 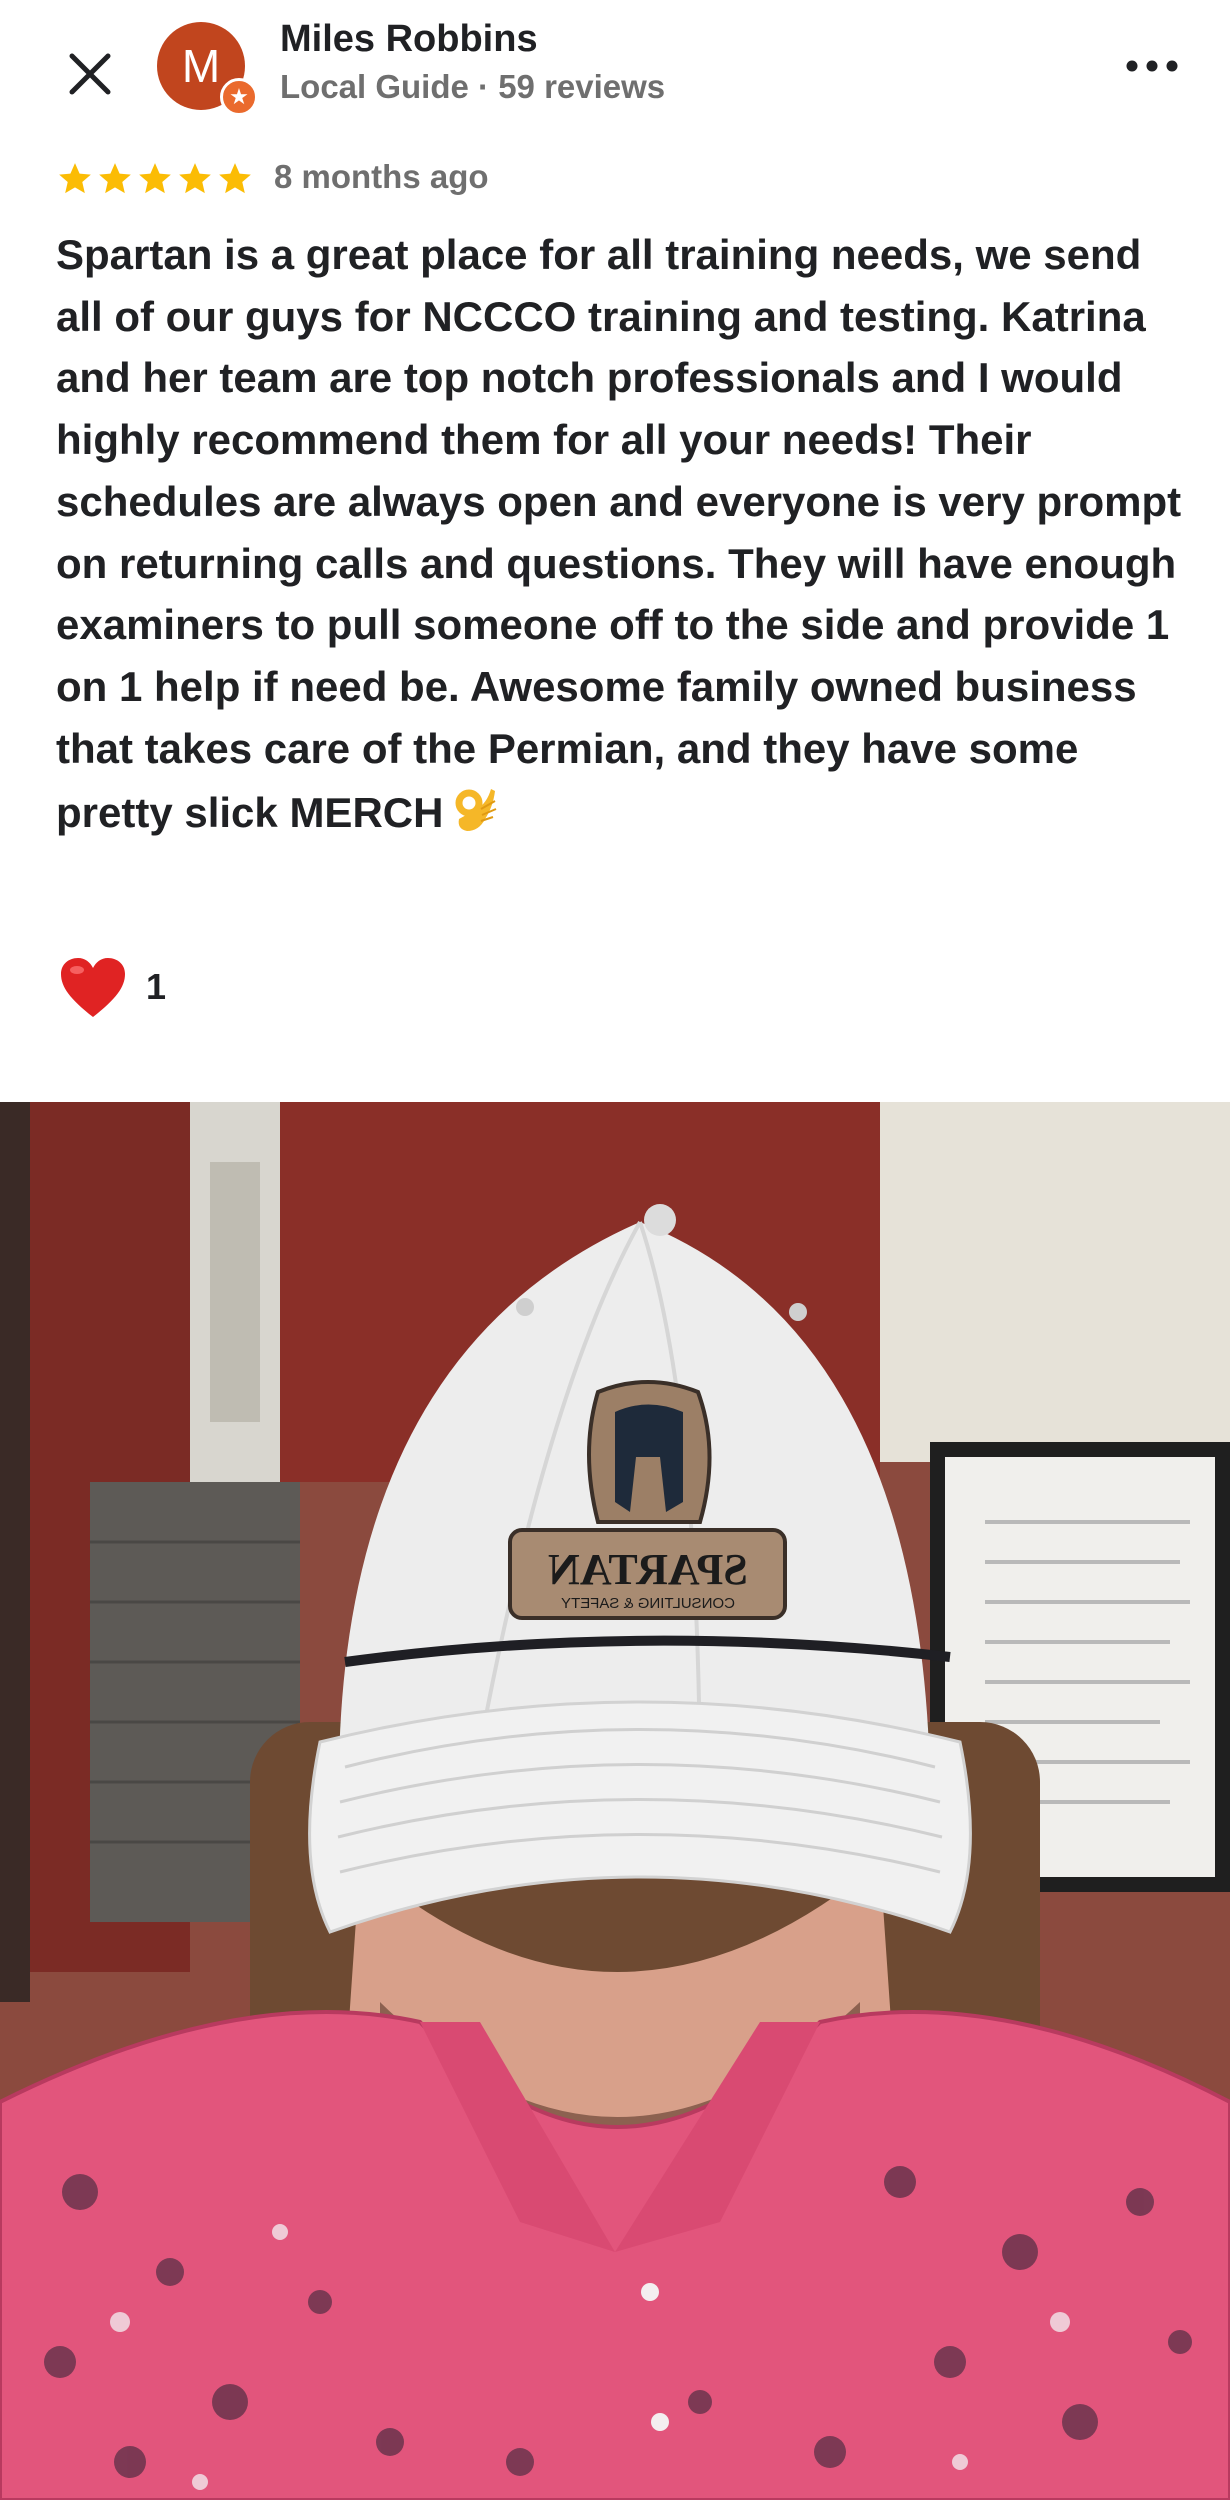 What do you see at coordinates (473, 86) in the screenshot?
I see `reviewer-meta: Local Guide · 59 reviews` at bounding box center [473, 86].